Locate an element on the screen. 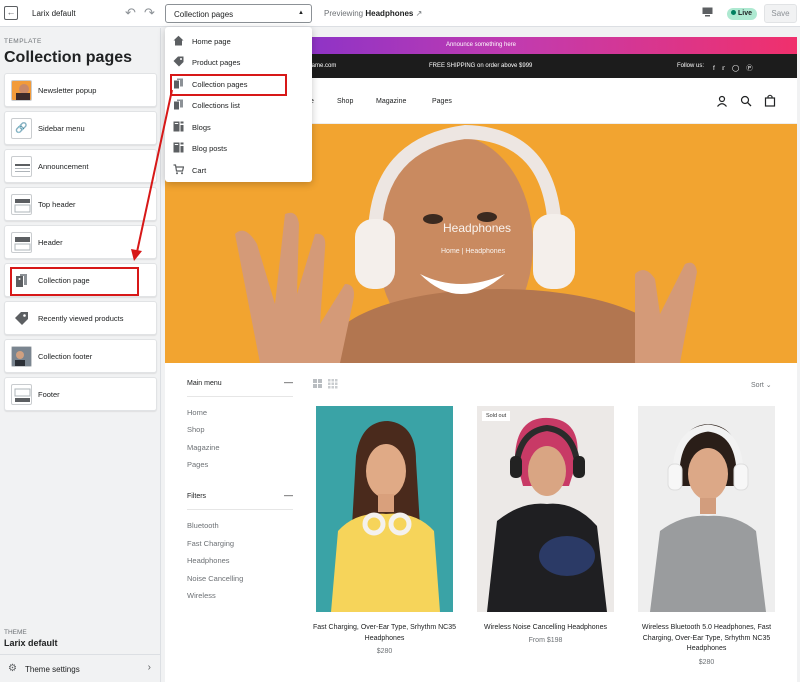 The width and height of the screenshot is (800, 682). hero-title: Headphones is located at coordinates (477, 228).